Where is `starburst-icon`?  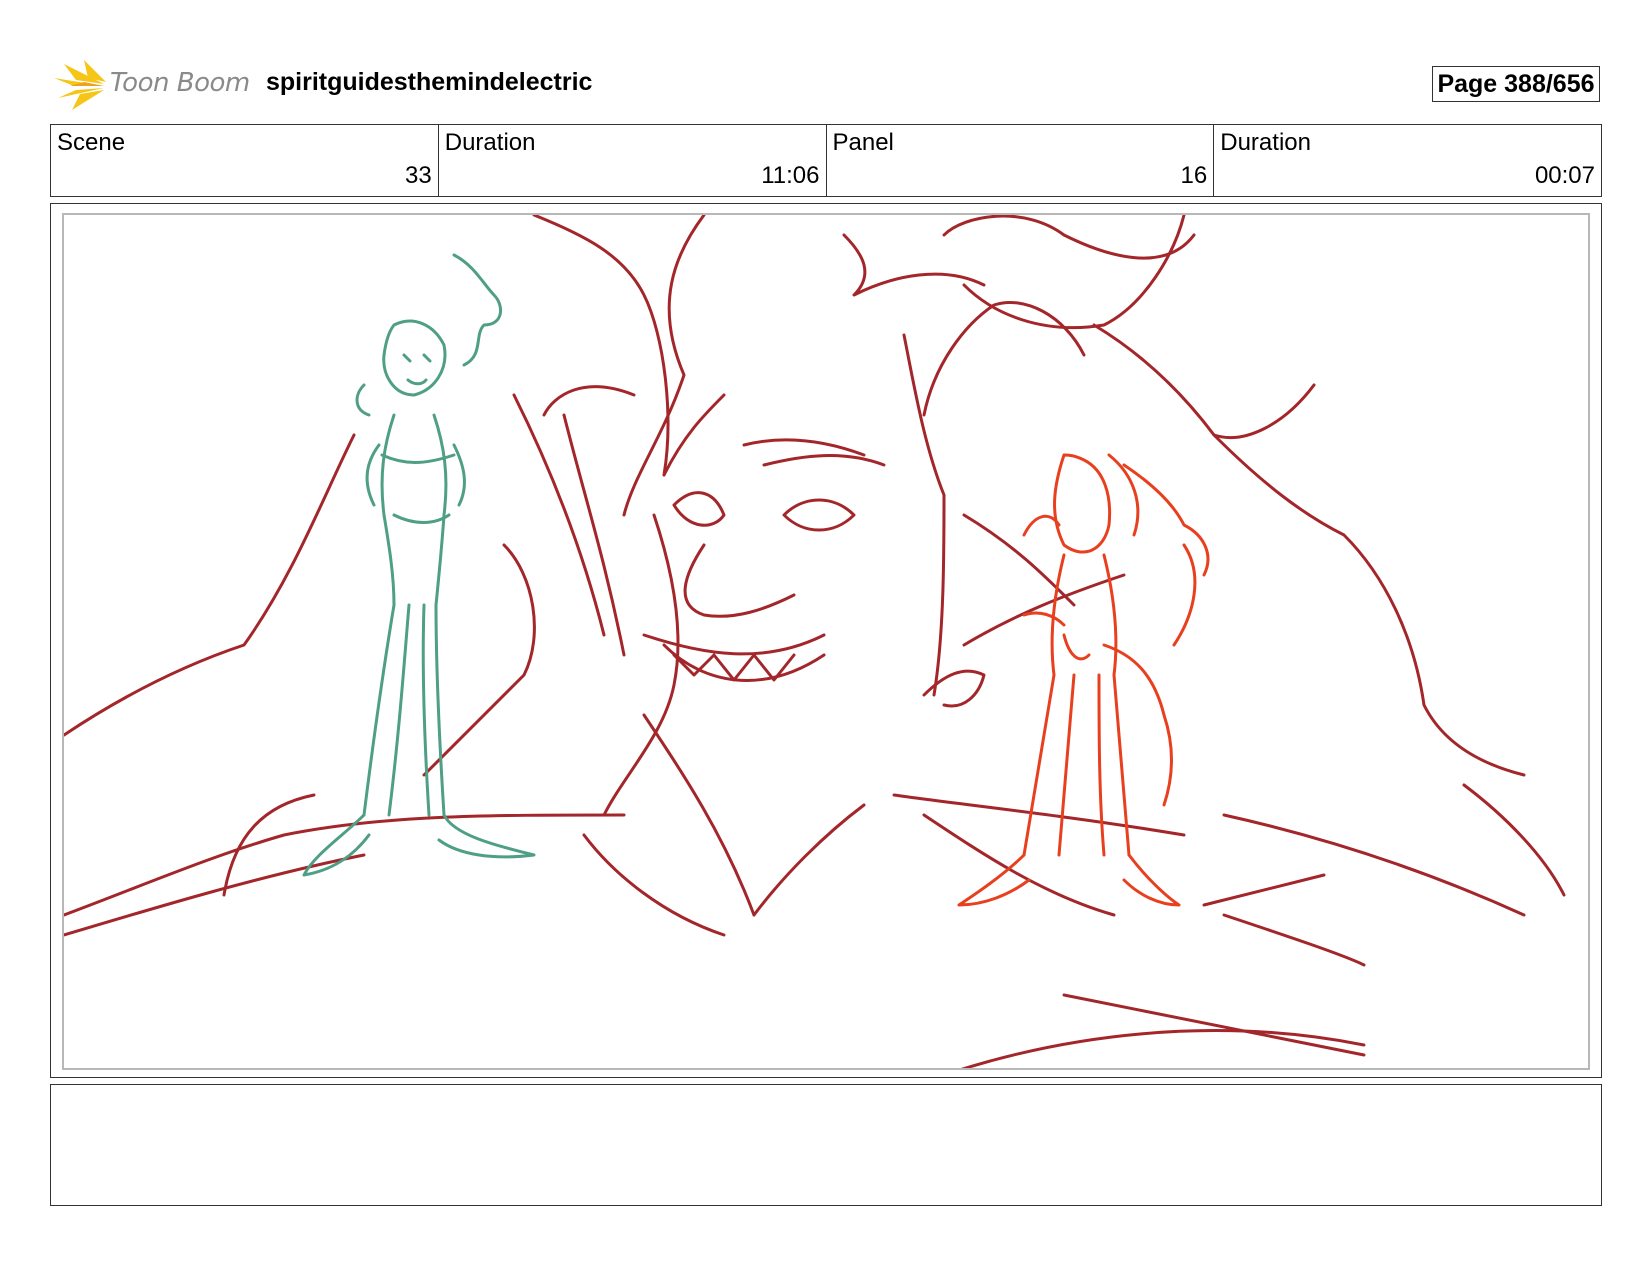
starburst-icon is located at coordinates (80, 85).